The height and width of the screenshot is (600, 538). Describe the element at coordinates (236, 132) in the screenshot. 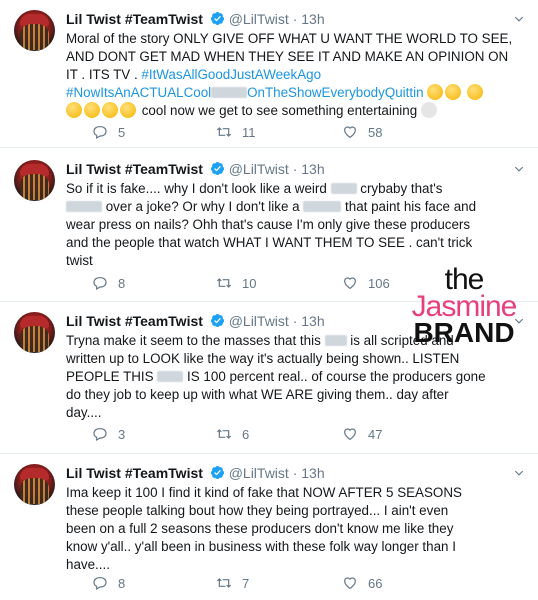

I see `retweet-button: 11` at that location.